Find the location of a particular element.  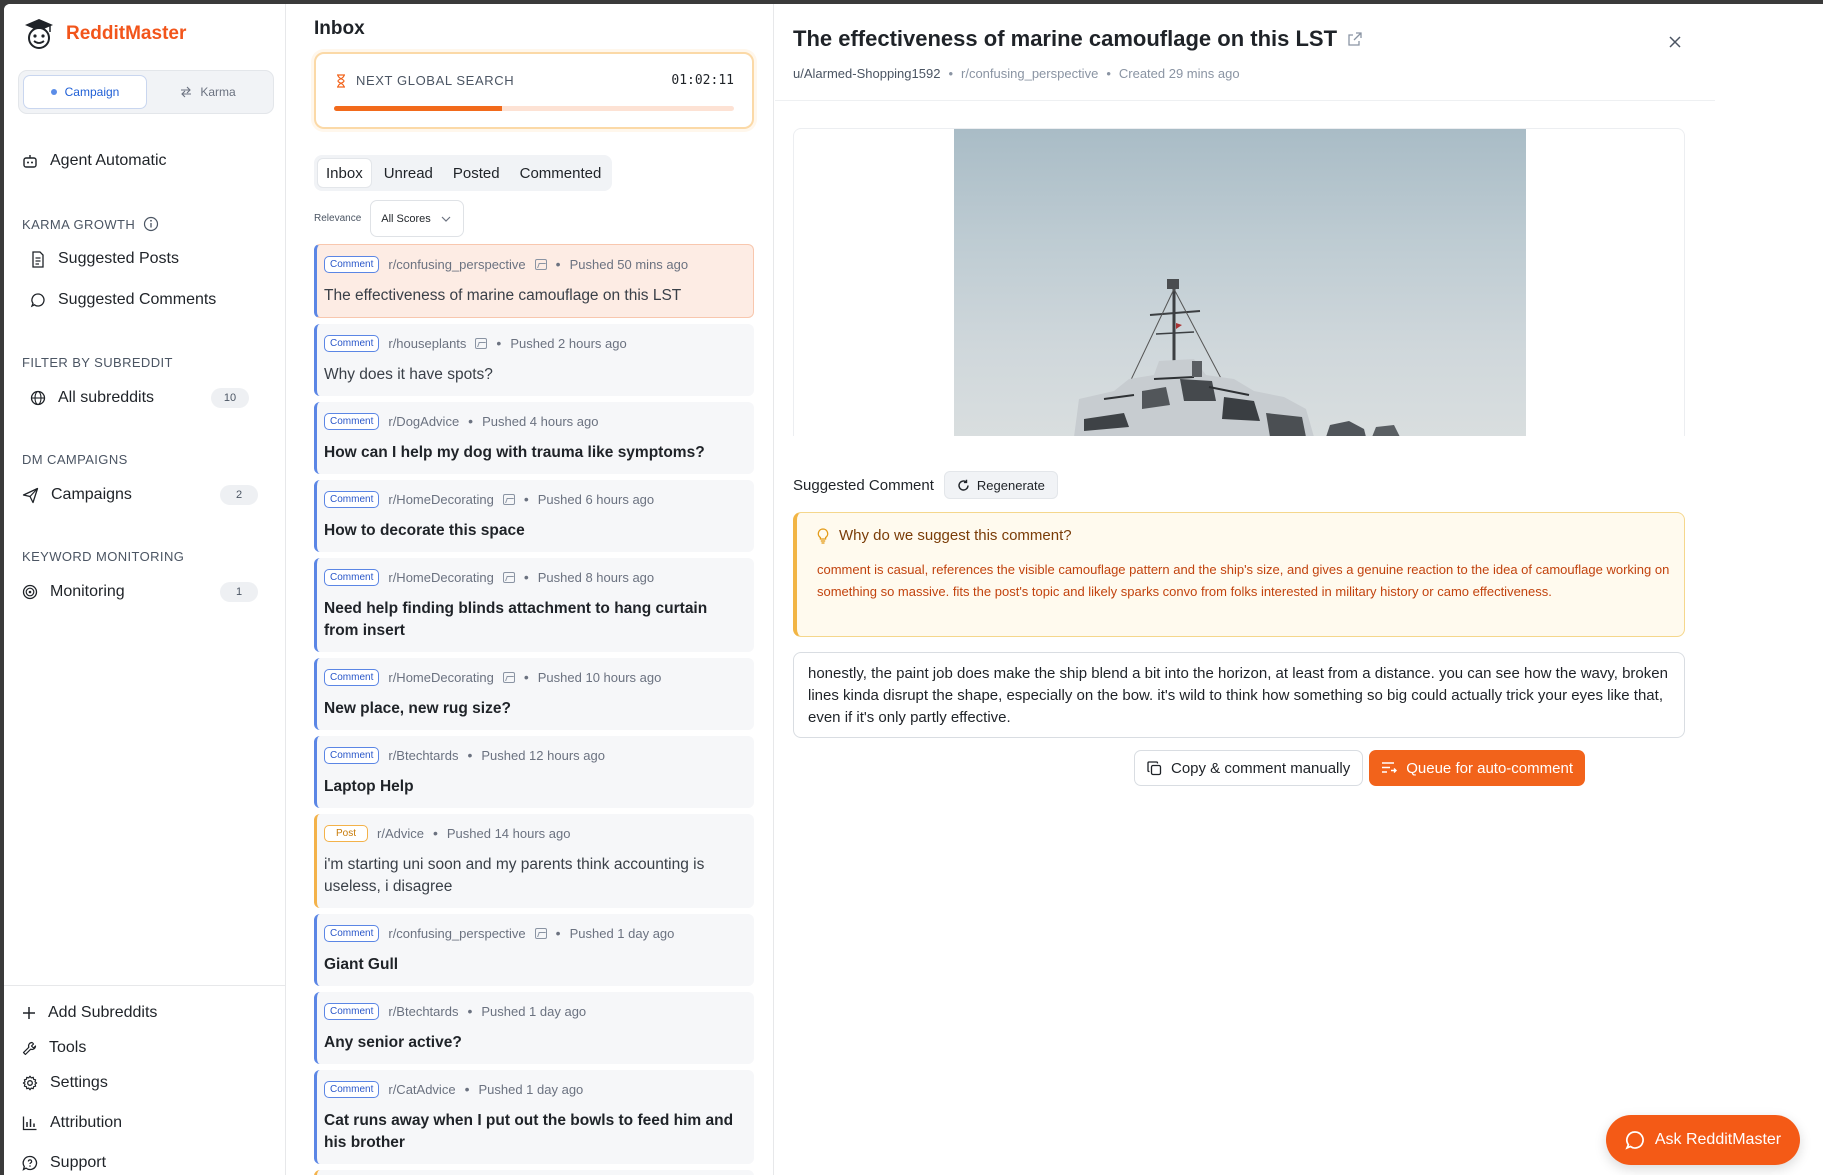

list-item-title: Laptop Help is located at coordinates (369, 786).